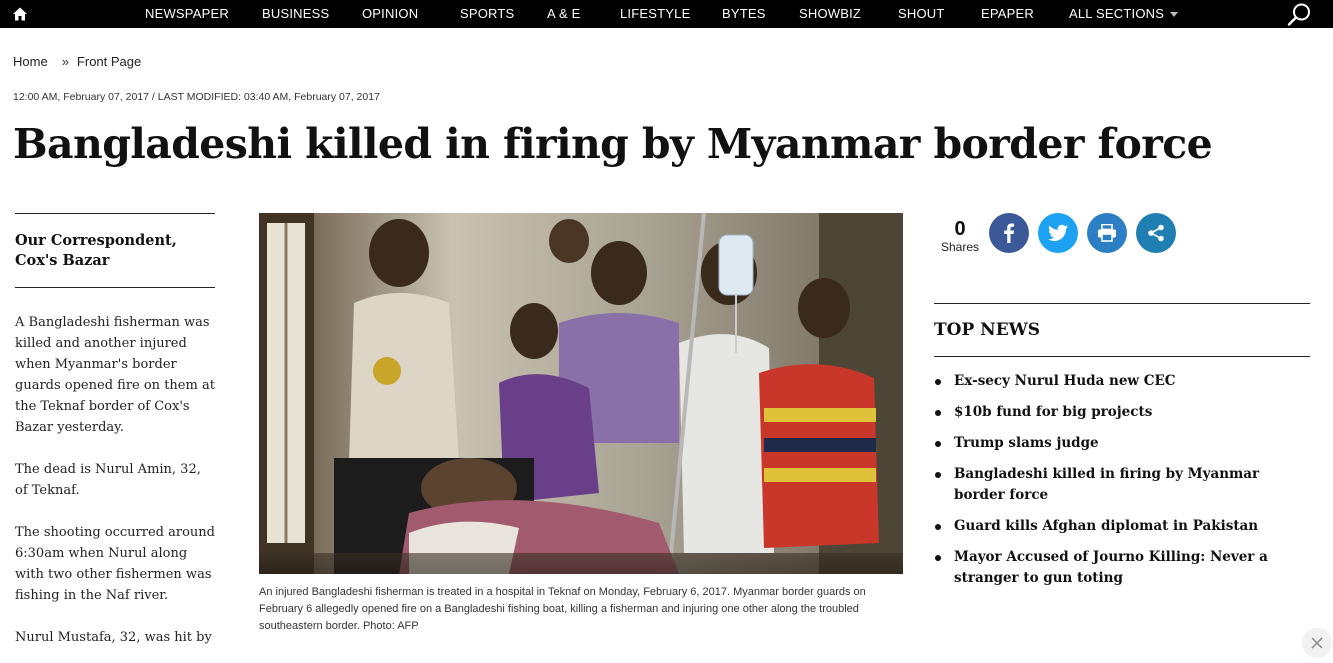 The image size is (1333, 663). I want to click on home-icon, so click(20, 14).